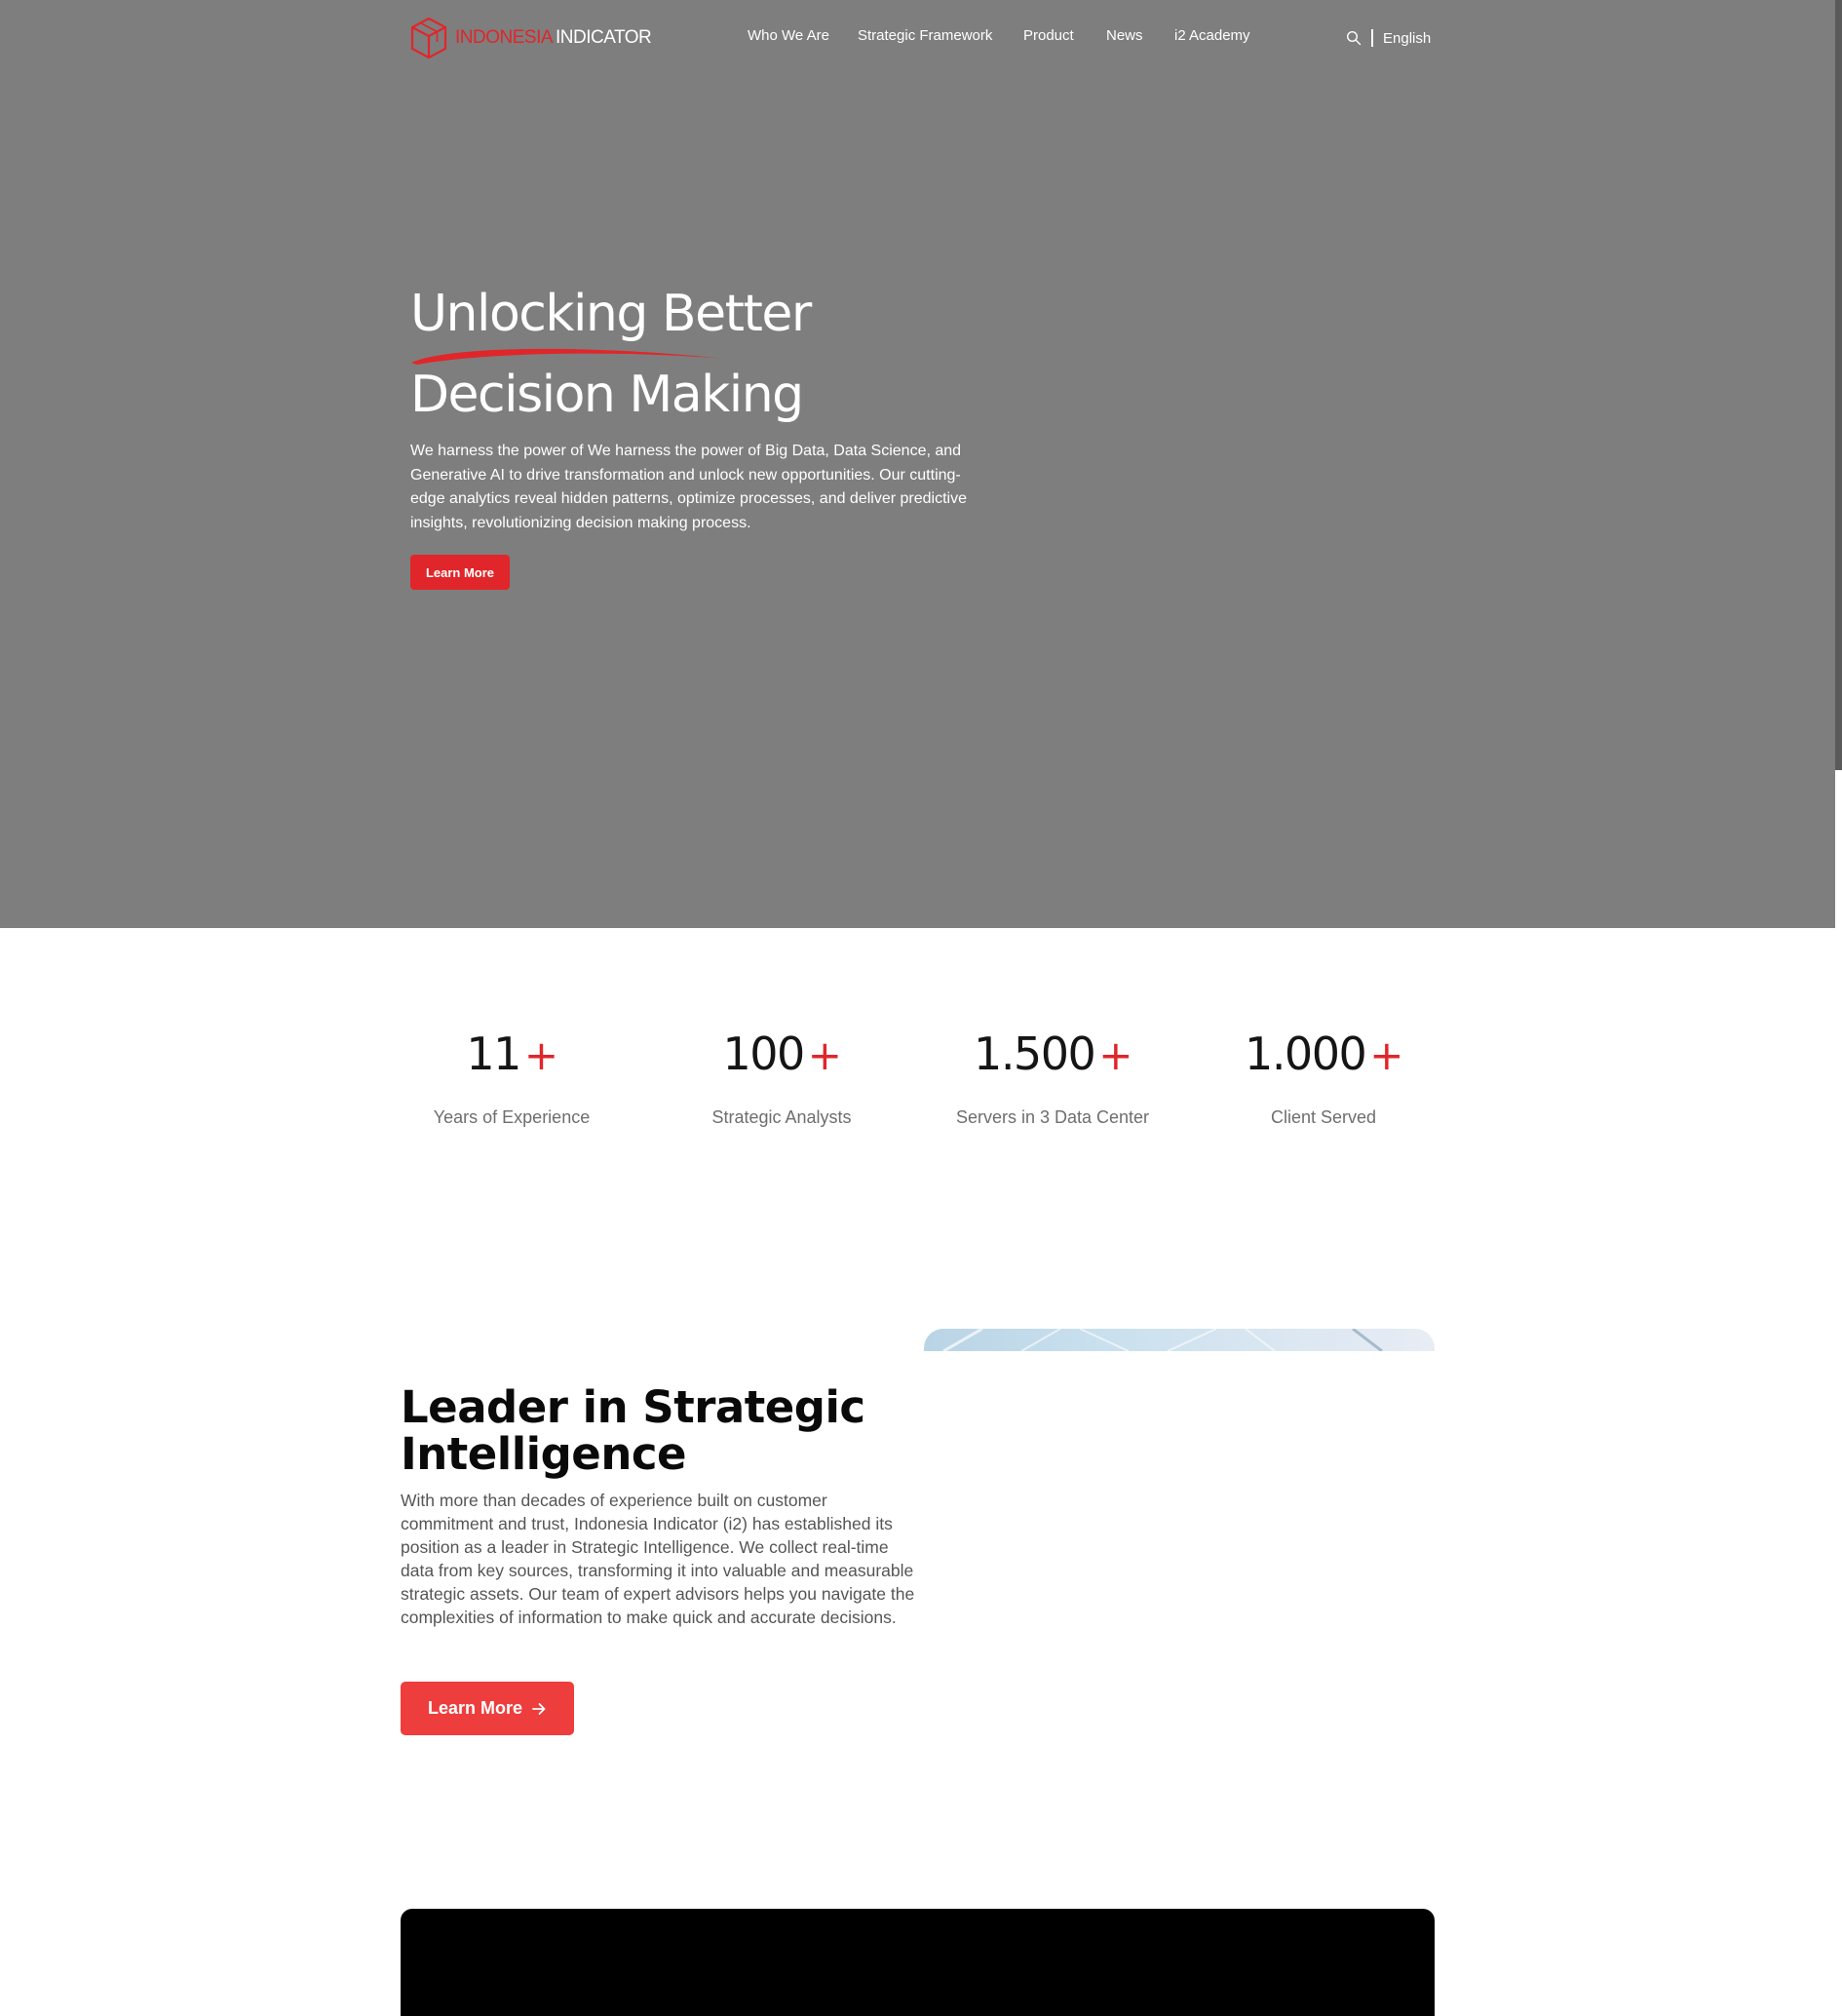  What do you see at coordinates (1162, 1340) in the screenshot?
I see `about-image-pattern` at bounding box center [1162, 1340].